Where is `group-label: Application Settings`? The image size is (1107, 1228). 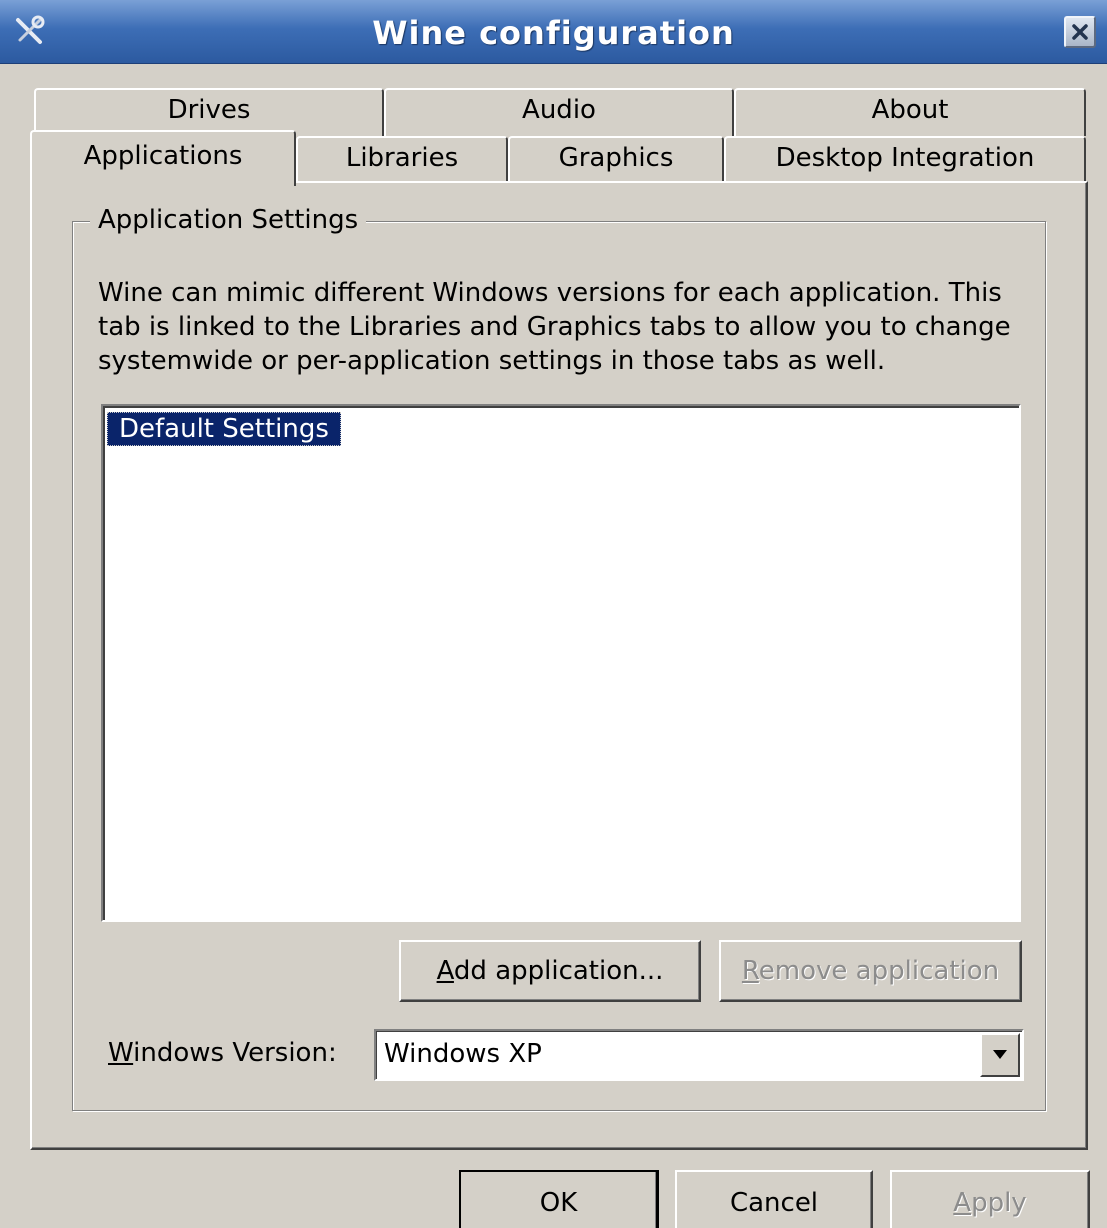 group-label: Application Settings is located at coordinates (228, 220).